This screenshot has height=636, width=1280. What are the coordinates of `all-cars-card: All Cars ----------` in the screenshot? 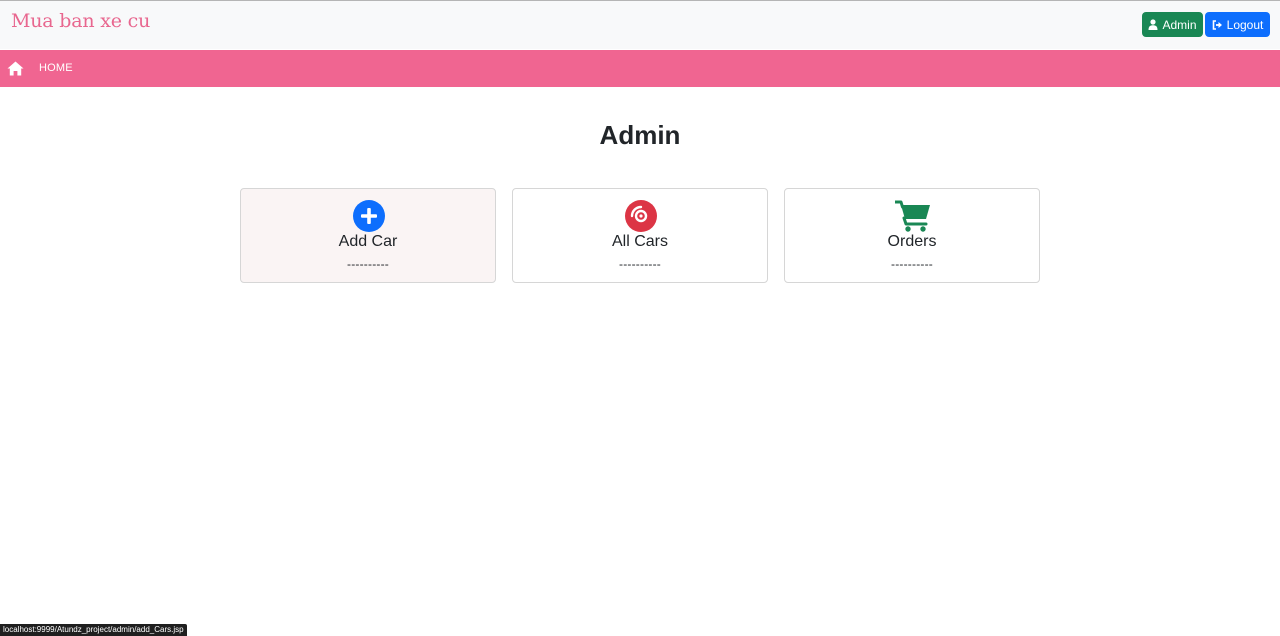 It's located at (640, 235).